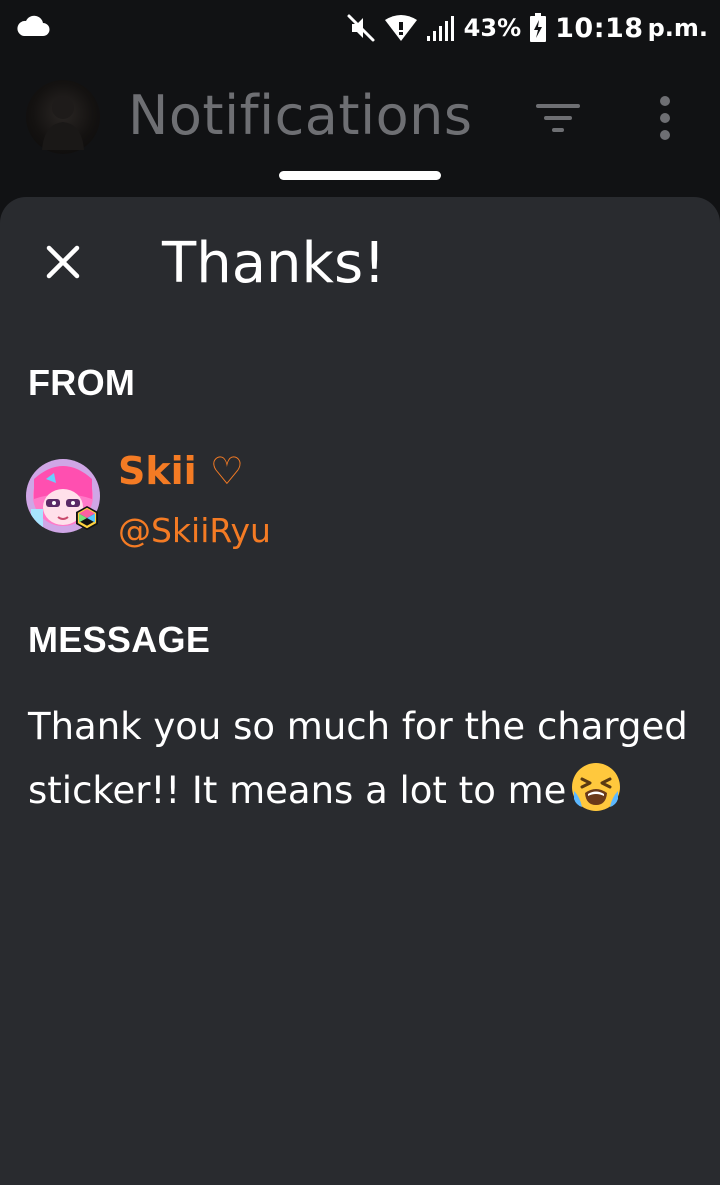  Describe the element at coordinates (665, 118) in the screenshot. I see `more-vert-icon` at that location.